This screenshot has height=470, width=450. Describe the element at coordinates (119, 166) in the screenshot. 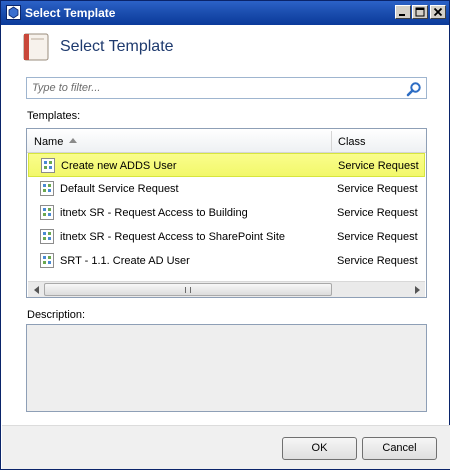

I see `row-name: Create new ADDS User` at that location.